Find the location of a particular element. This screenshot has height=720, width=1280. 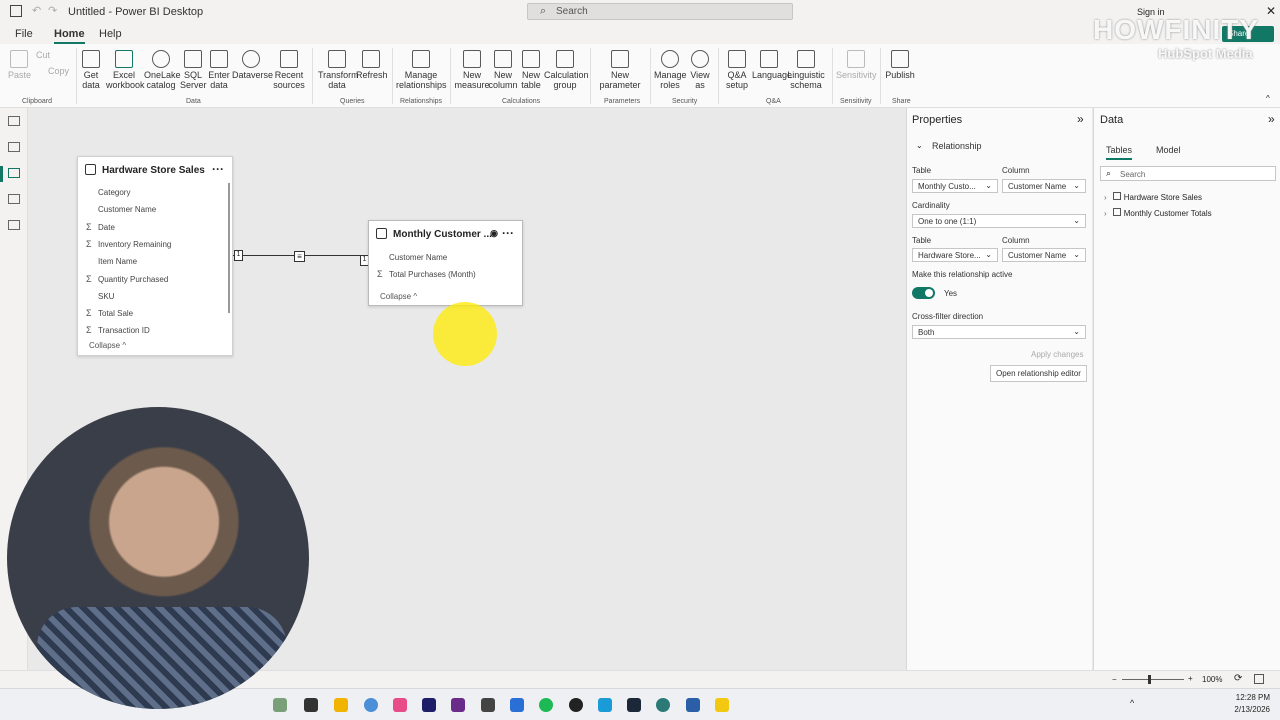

table1-dropdown: Monthly Custo... ⌄ is located at coordinates (955, 186).